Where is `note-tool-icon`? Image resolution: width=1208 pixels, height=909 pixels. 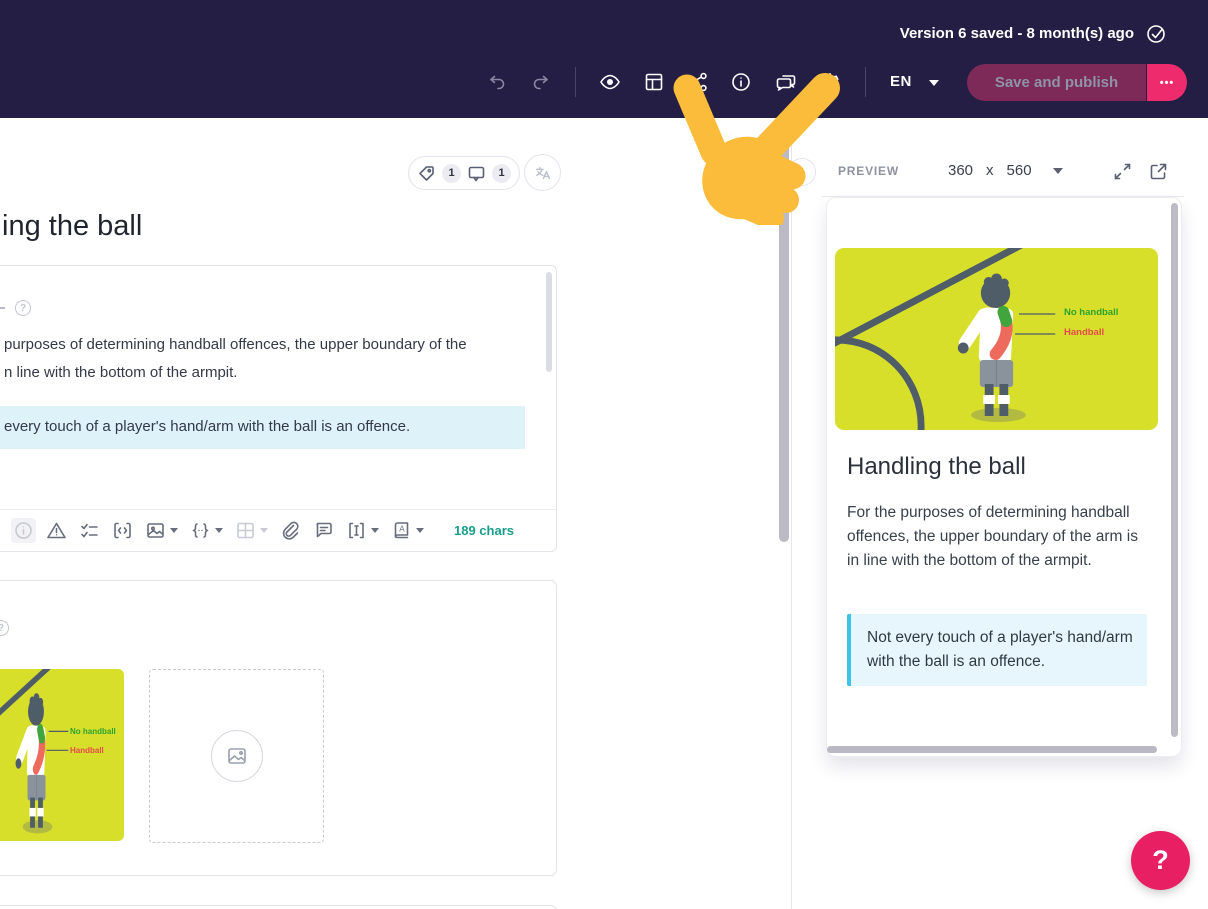
note-tool-icon is located at coordinates (323, 530).